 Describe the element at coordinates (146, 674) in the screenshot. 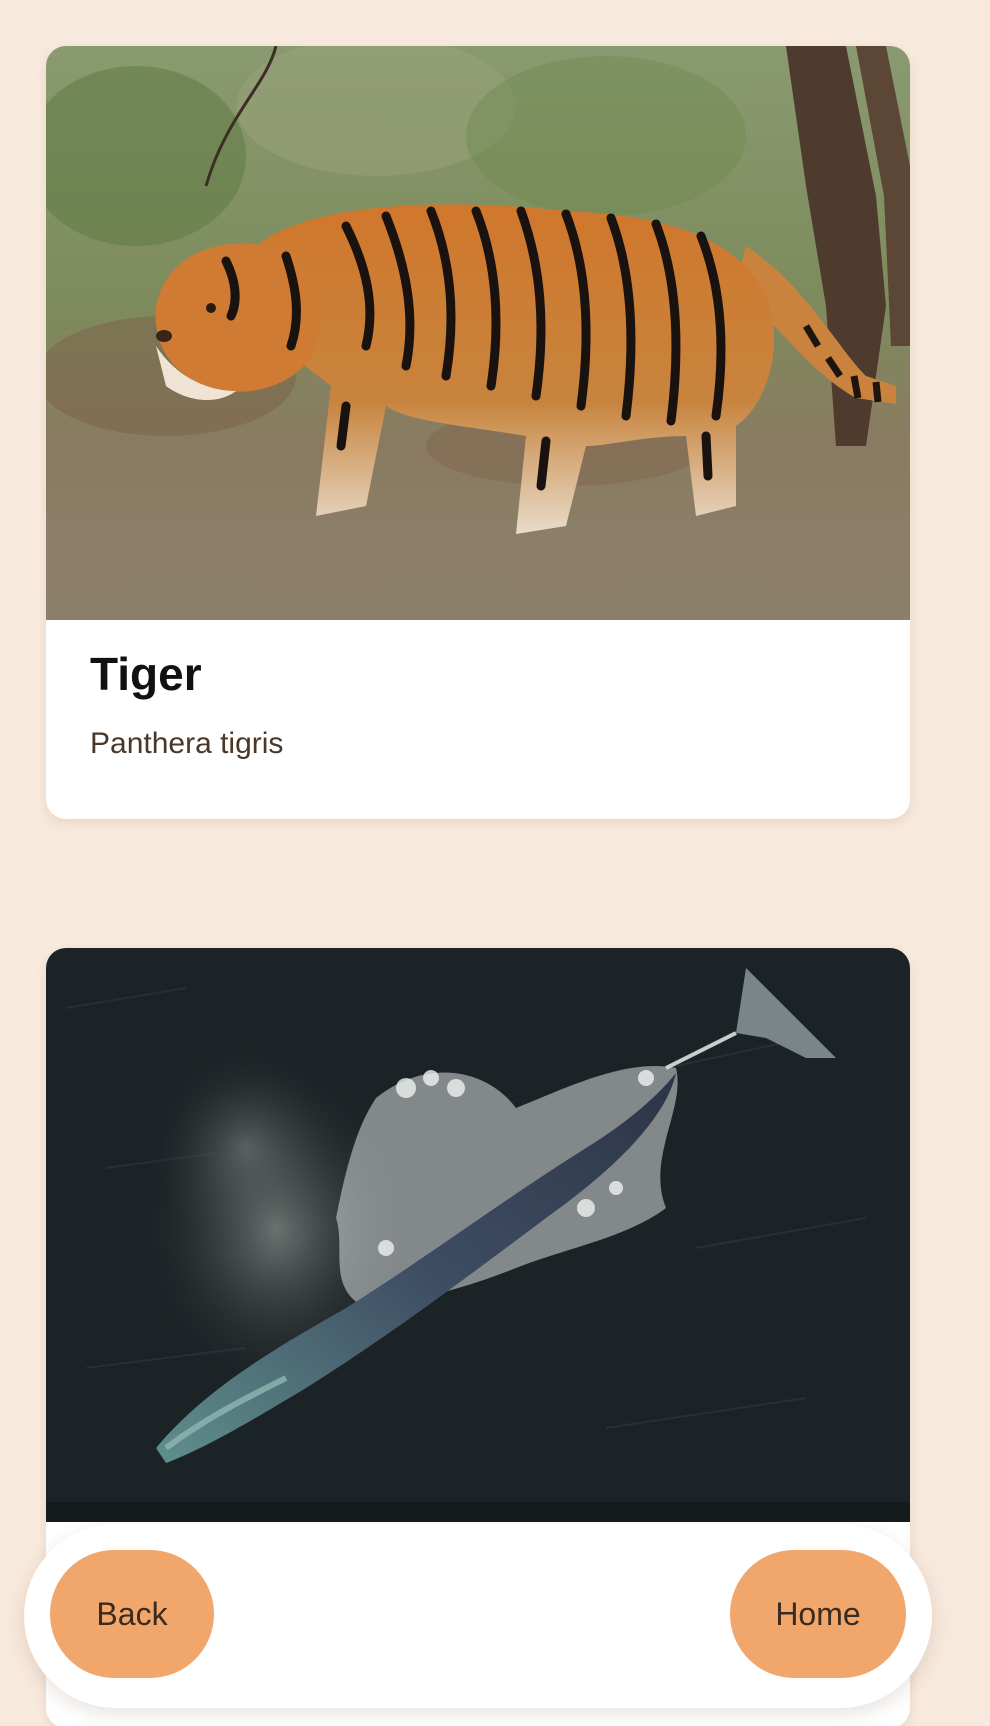

I see `card-title: Tiger` at that location.